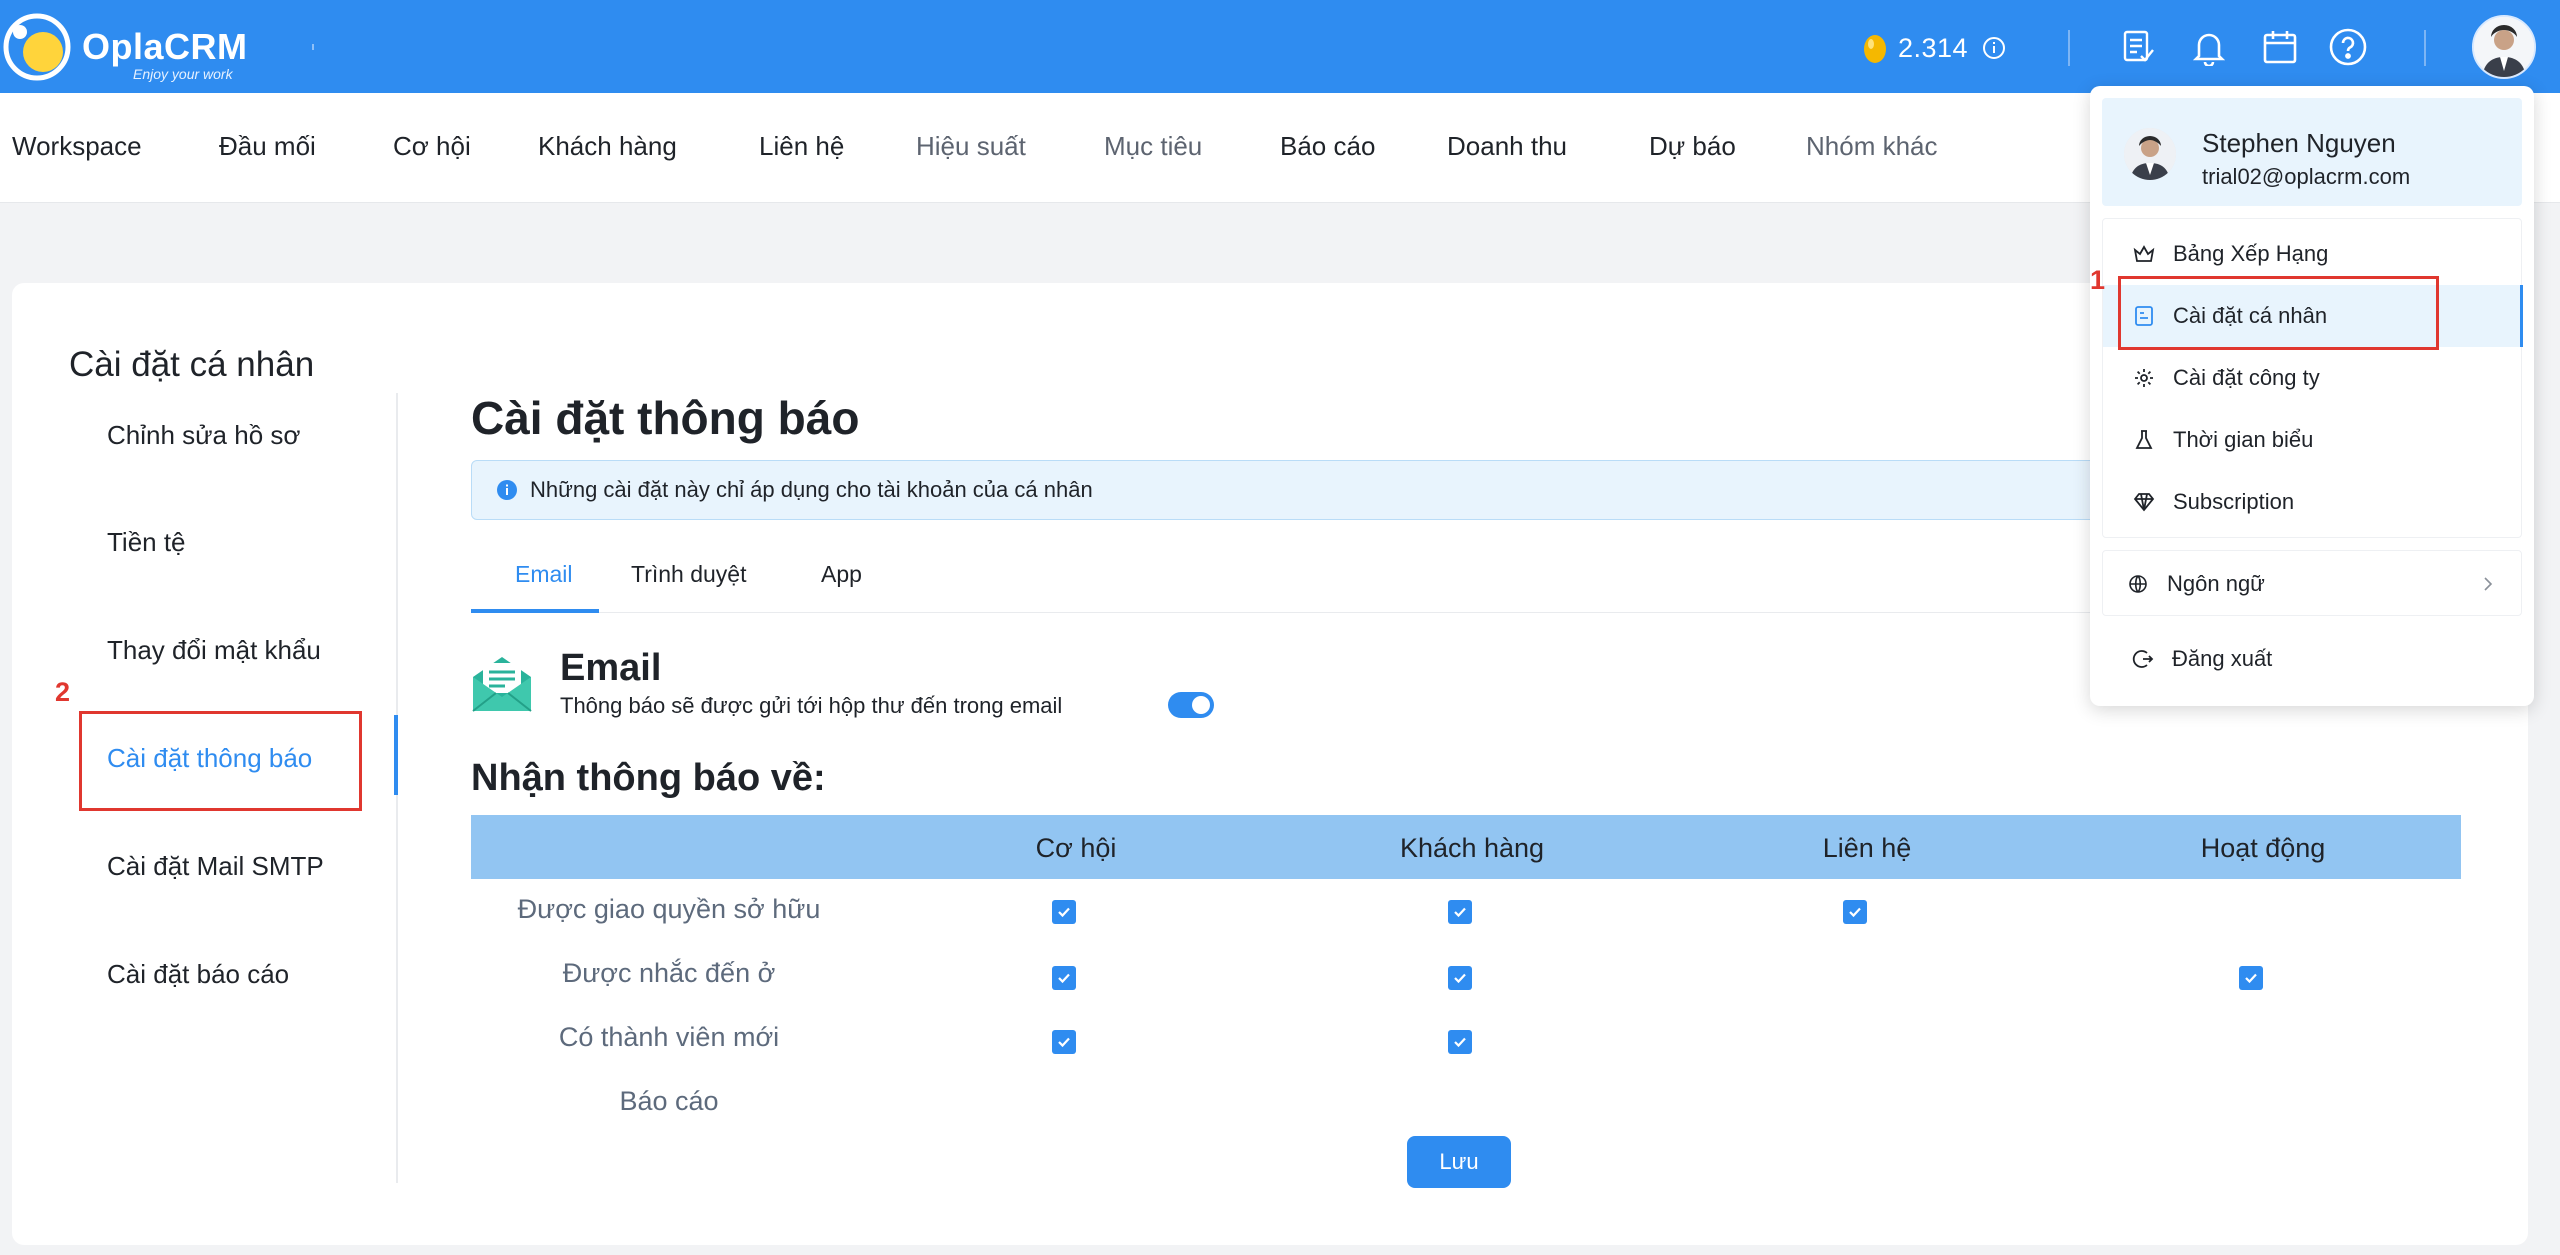 This screenshot has height=1255, width=2560. I want to click on menu-item-label: Đăng xuất, so click(2222, 658).